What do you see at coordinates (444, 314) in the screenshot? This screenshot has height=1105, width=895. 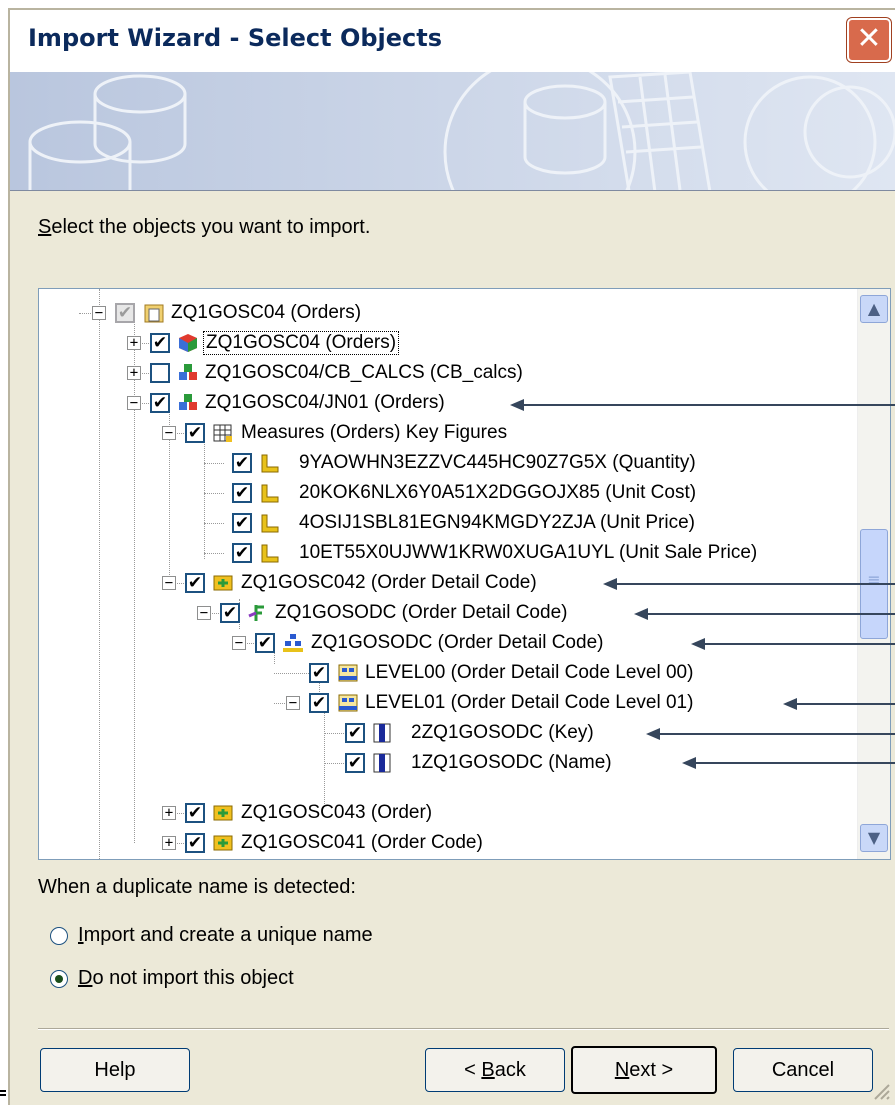 I see `tree-node: − ✔ ZQ1GOSC04 (Orders)` at bounding box center [444, 314].